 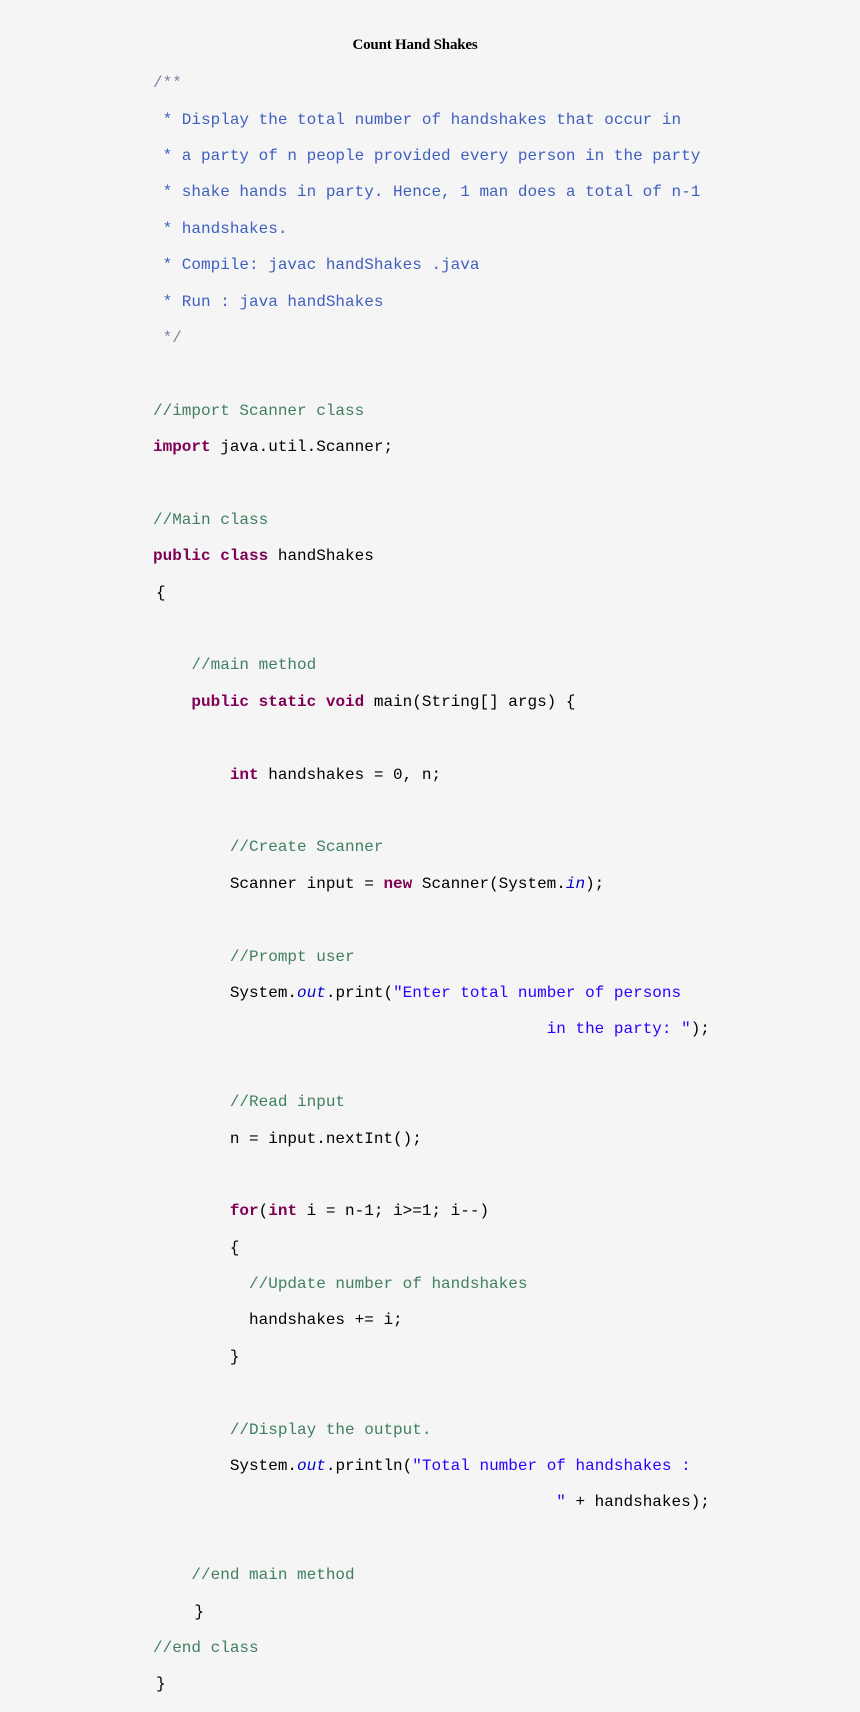 I want to click on keyword-new: new, so click(x=398, y=883).